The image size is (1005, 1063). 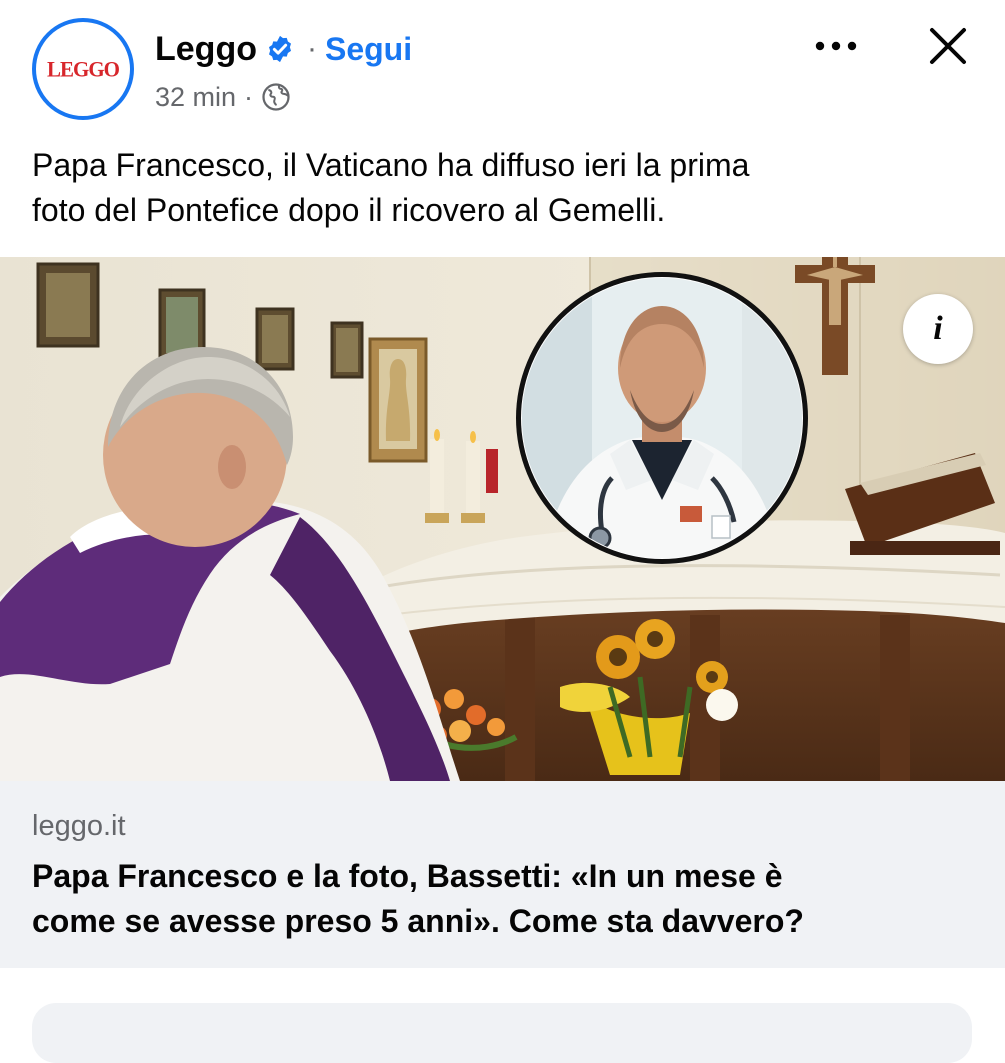 I want to click on more-dots-icon, so click(x=836, y=46).